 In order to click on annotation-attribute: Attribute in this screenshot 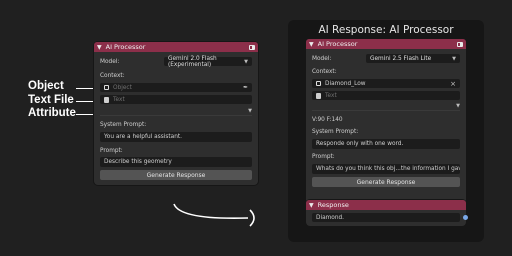, I will do `click(52, 113)`.